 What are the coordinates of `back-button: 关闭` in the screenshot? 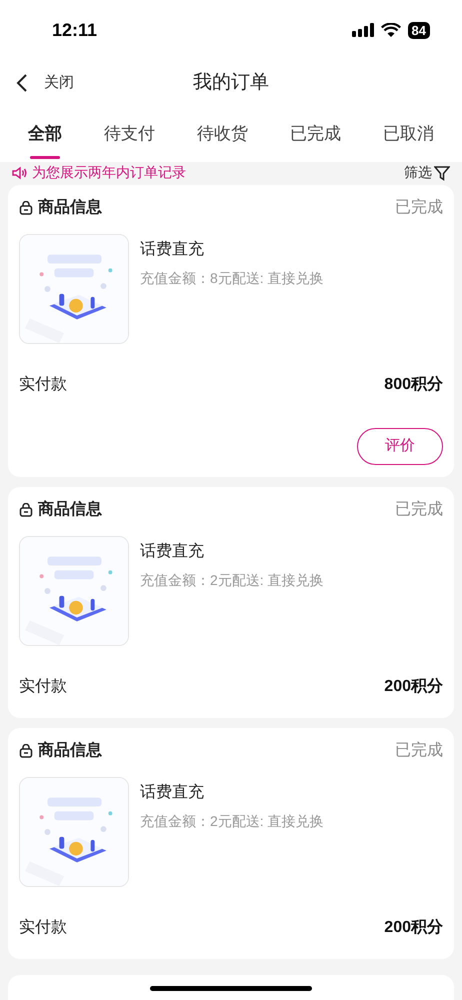 It's located at (45, 83).